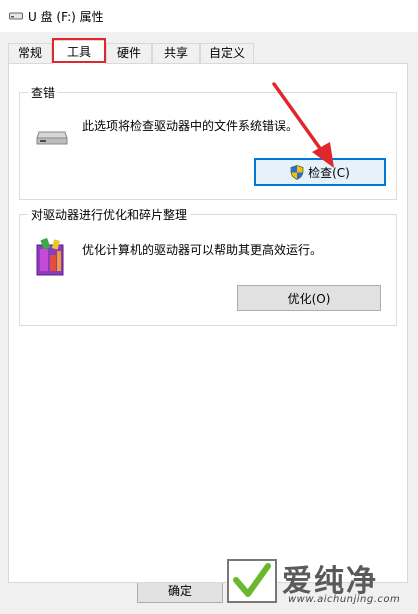 This screenshot has width=418, height=614. I want to click on tab-general: 常规, so click(30, 53).